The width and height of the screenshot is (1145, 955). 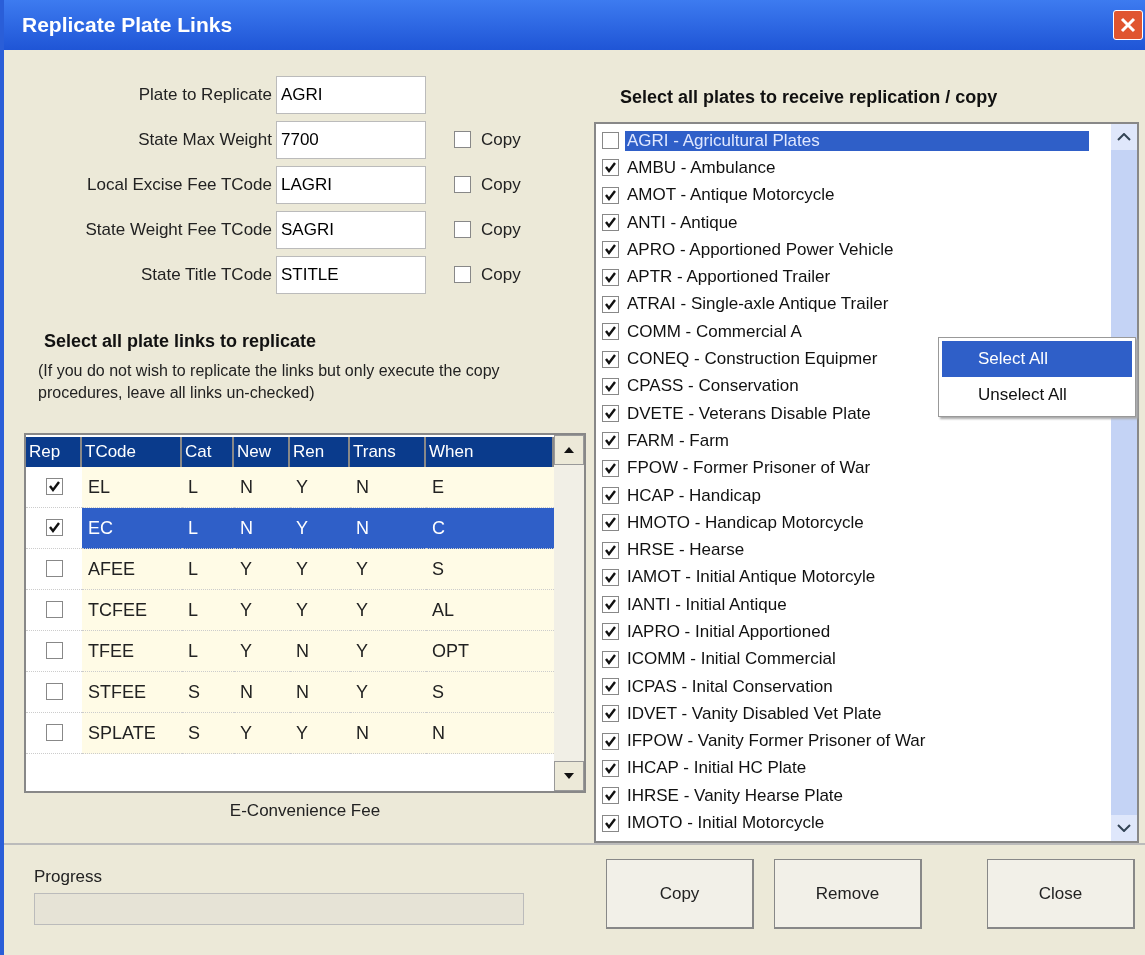 I want to click on dialog-button: Close, so click(x=1061, y=894).